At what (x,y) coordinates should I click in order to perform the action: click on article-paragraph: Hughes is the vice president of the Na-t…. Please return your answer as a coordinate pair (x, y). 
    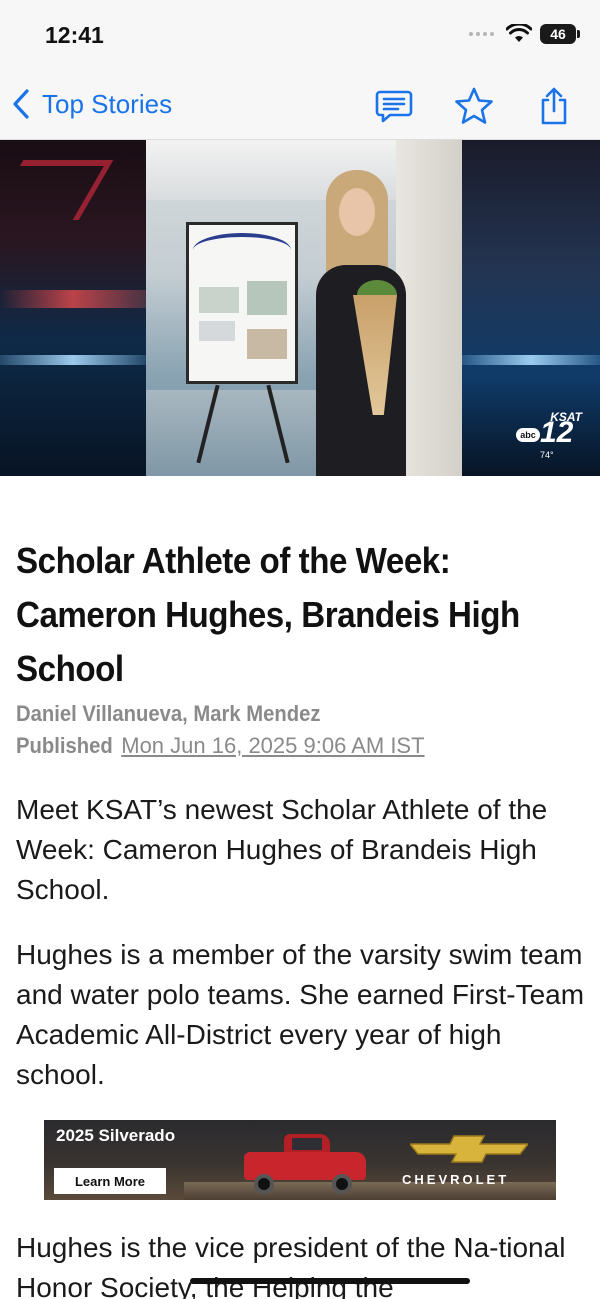
    Looking at the image, I should click on (291, 1265).